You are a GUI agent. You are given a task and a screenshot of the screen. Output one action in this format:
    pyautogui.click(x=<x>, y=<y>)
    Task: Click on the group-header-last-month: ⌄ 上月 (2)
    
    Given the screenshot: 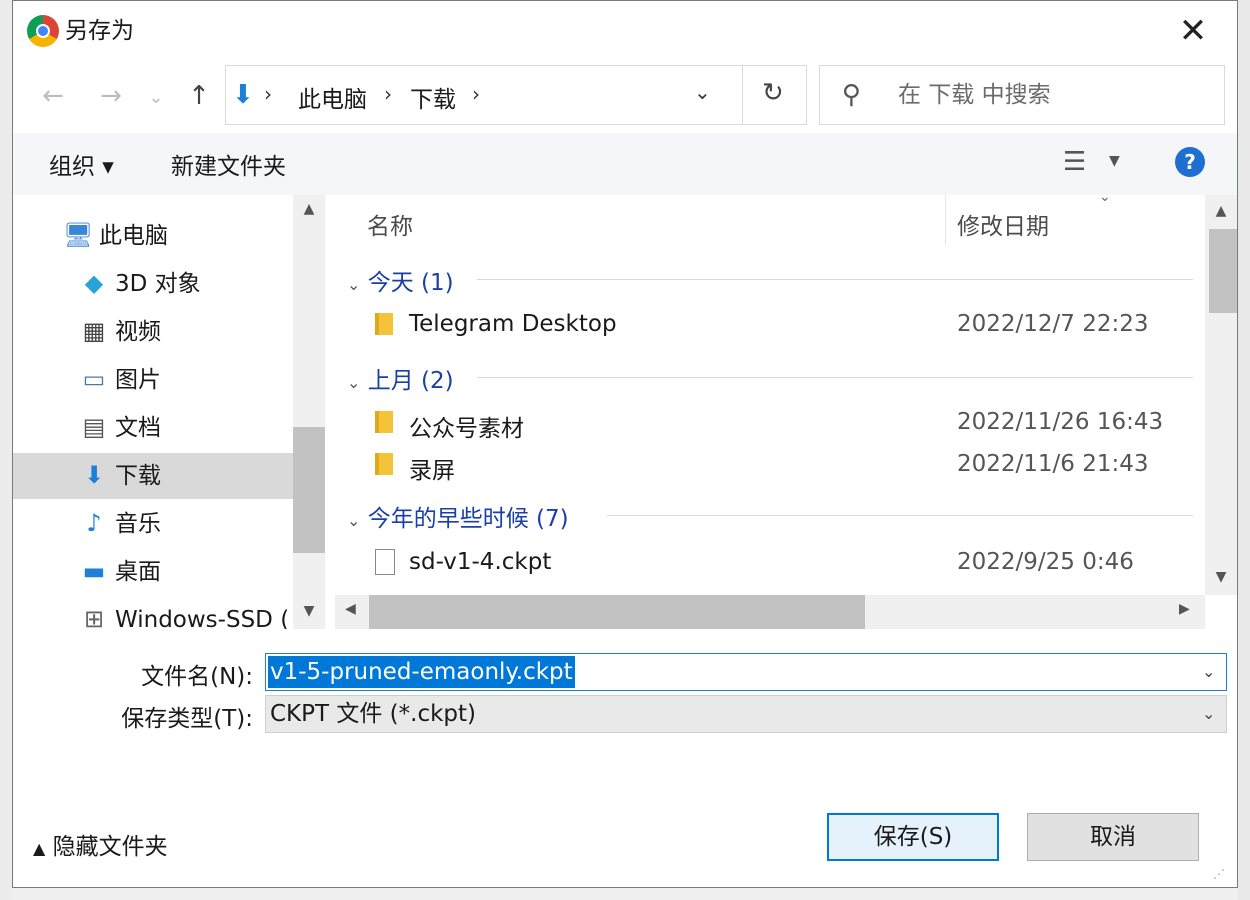 What is the action you would take?
    pyautogui.click(x=400, y=378)
    